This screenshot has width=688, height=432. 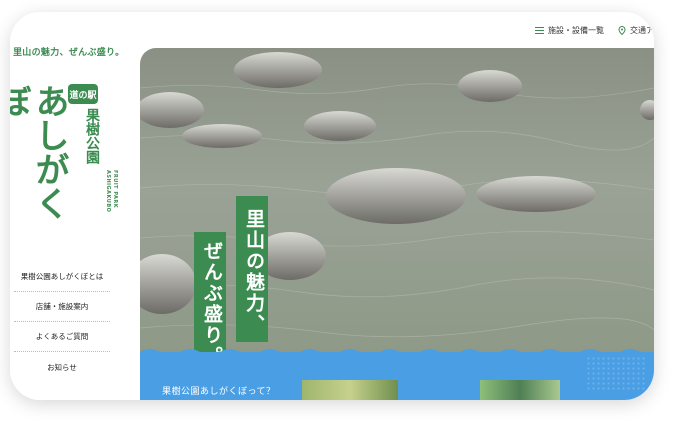 I want to click on list-icon, so click(x=539, y=30).